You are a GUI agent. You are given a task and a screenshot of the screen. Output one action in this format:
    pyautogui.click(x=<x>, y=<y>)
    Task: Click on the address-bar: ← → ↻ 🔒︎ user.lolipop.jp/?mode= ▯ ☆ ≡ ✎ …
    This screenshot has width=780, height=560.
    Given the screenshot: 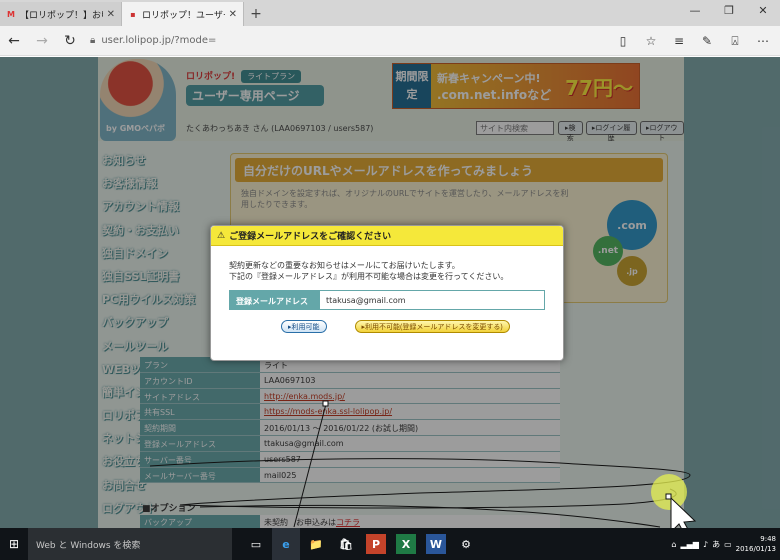 What is the action you would take?
    pyautogui.click(x=390, y=41)
    